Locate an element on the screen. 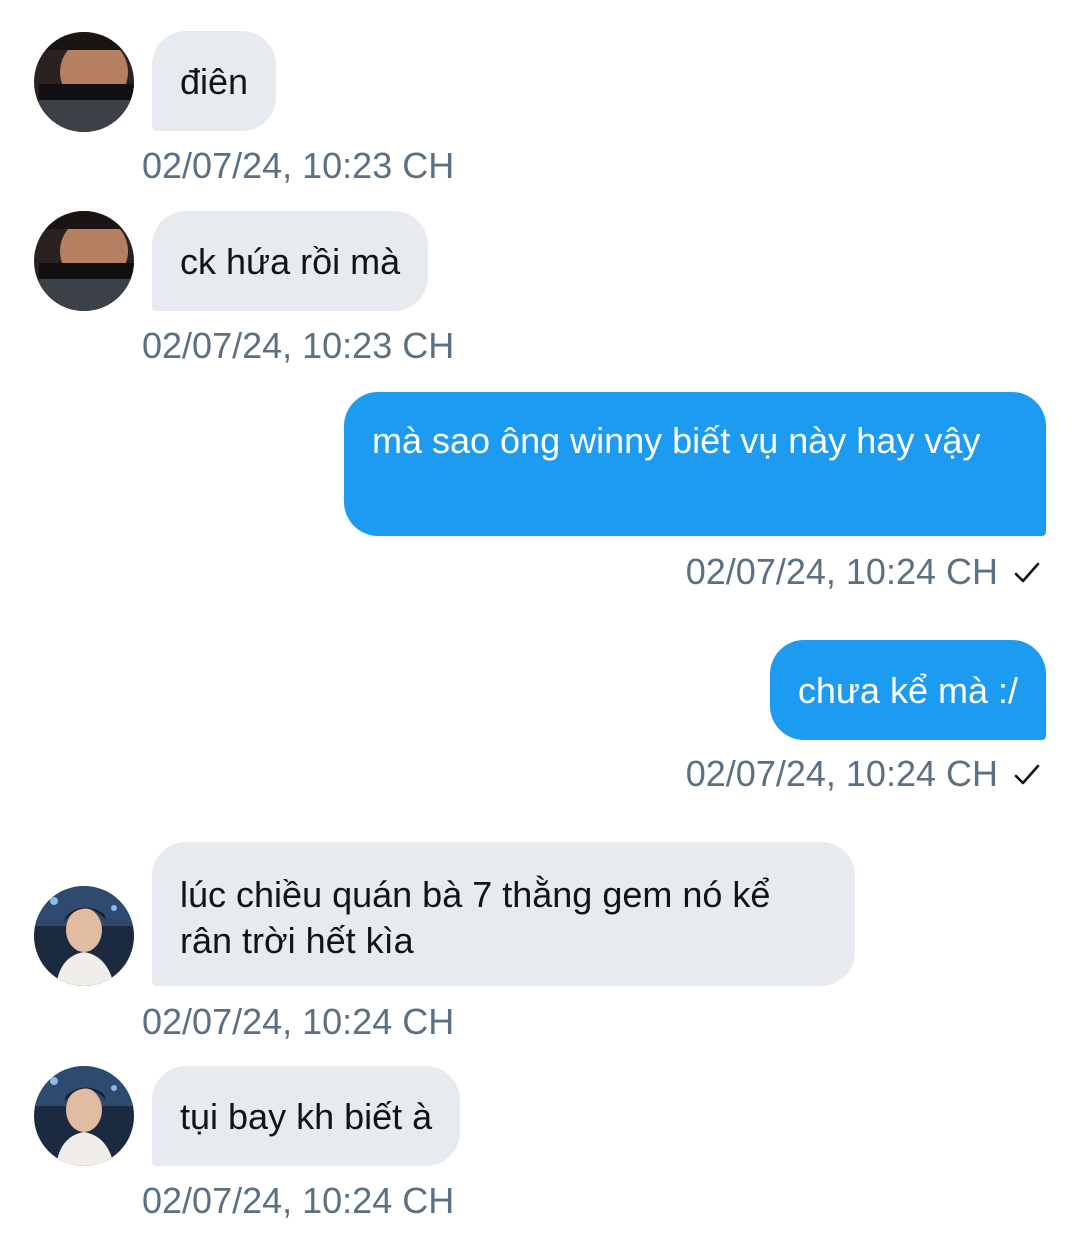  message-bubble: điên is located at coordinates (214, 81).